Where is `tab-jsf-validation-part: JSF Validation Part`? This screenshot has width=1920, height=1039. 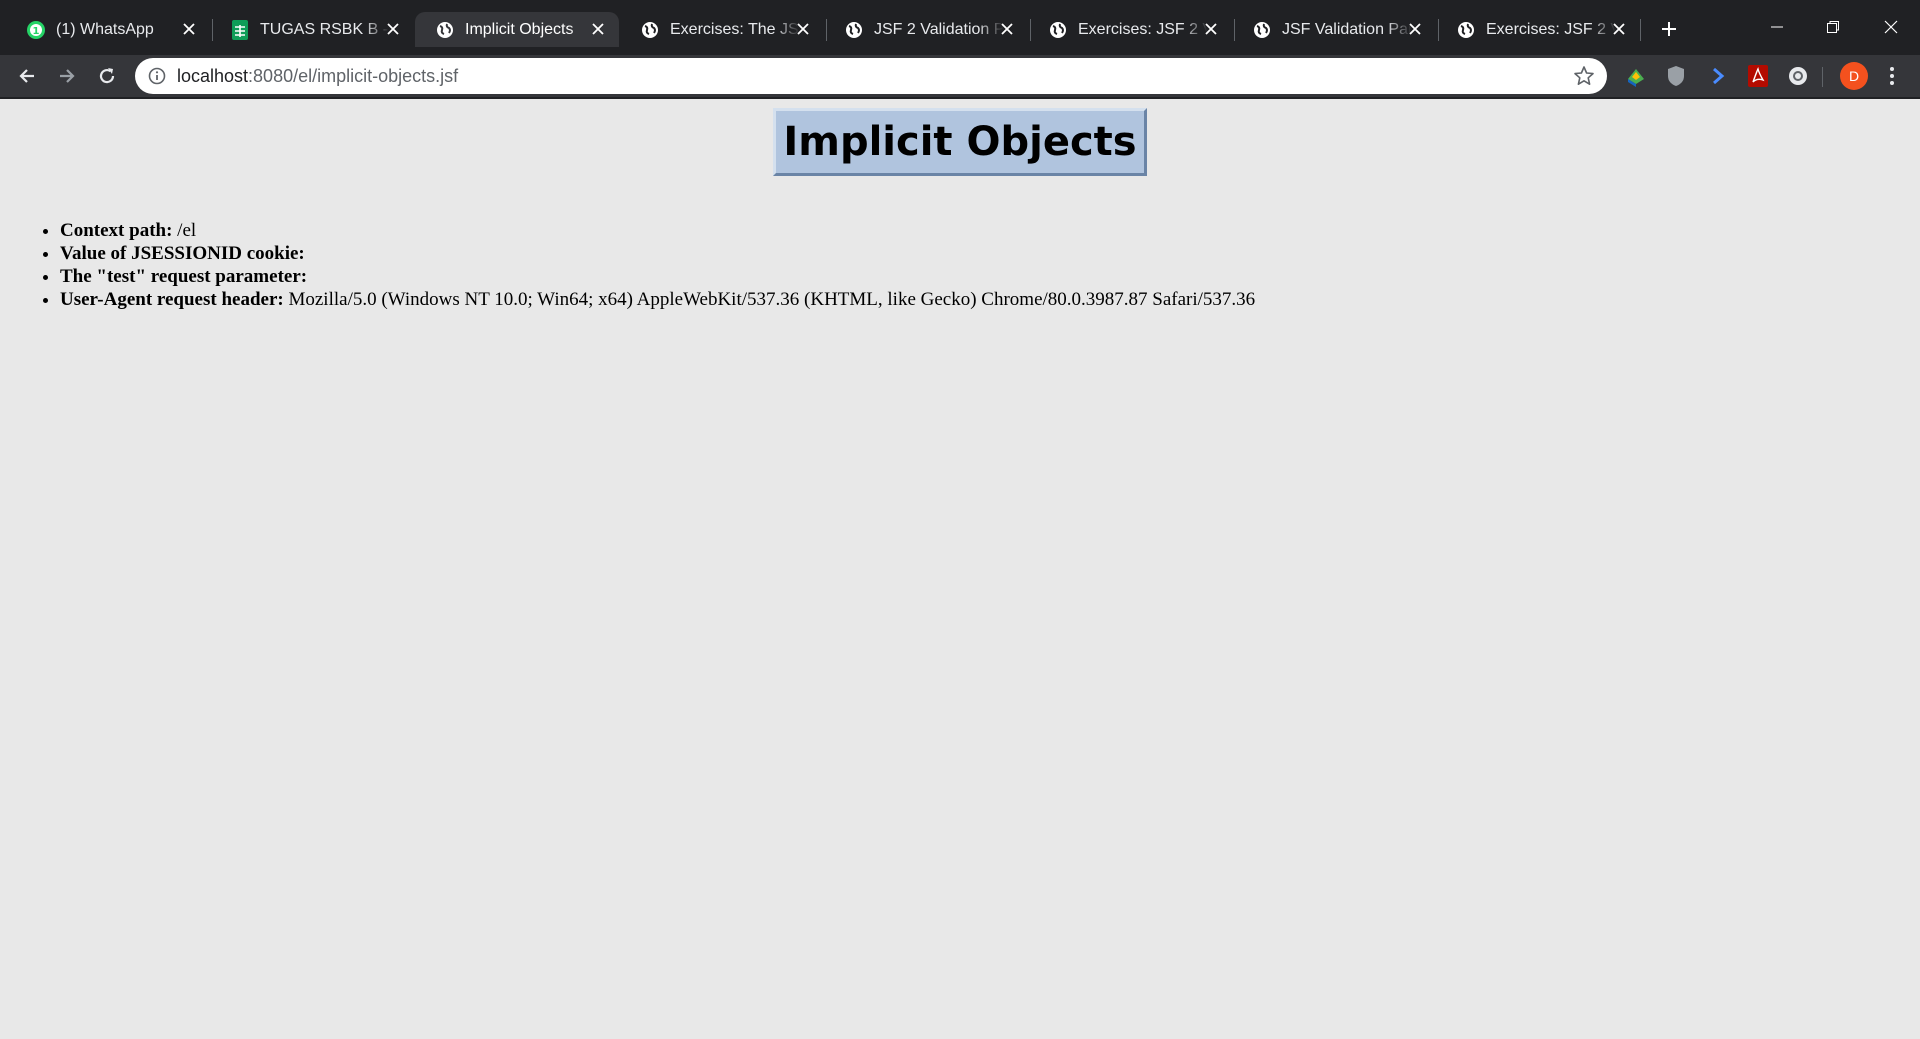
tab-jsf-validation-part: JSF Validation Part is located at coordinates (1334, 29).